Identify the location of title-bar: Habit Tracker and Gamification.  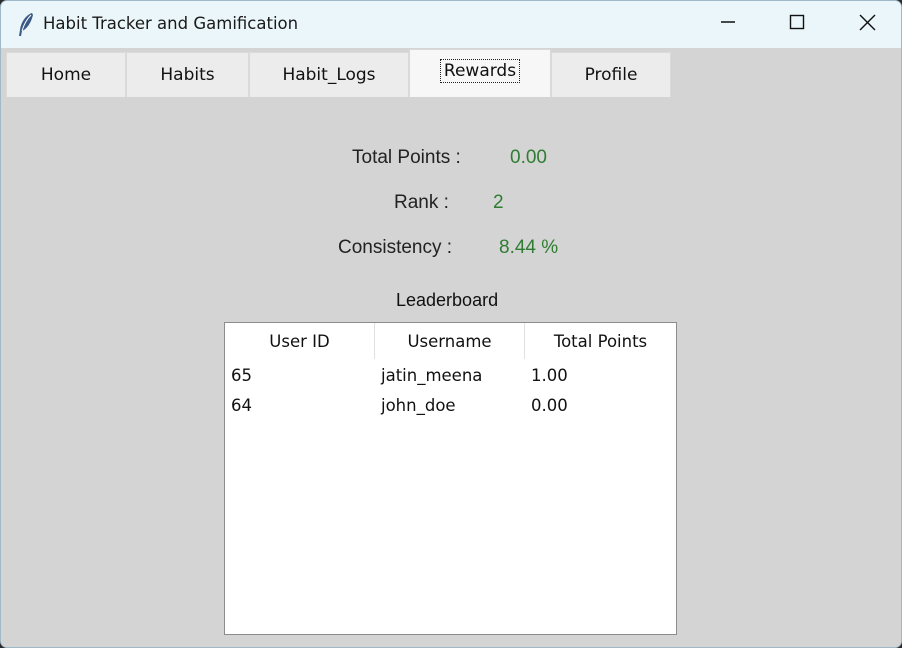
(451, 24).